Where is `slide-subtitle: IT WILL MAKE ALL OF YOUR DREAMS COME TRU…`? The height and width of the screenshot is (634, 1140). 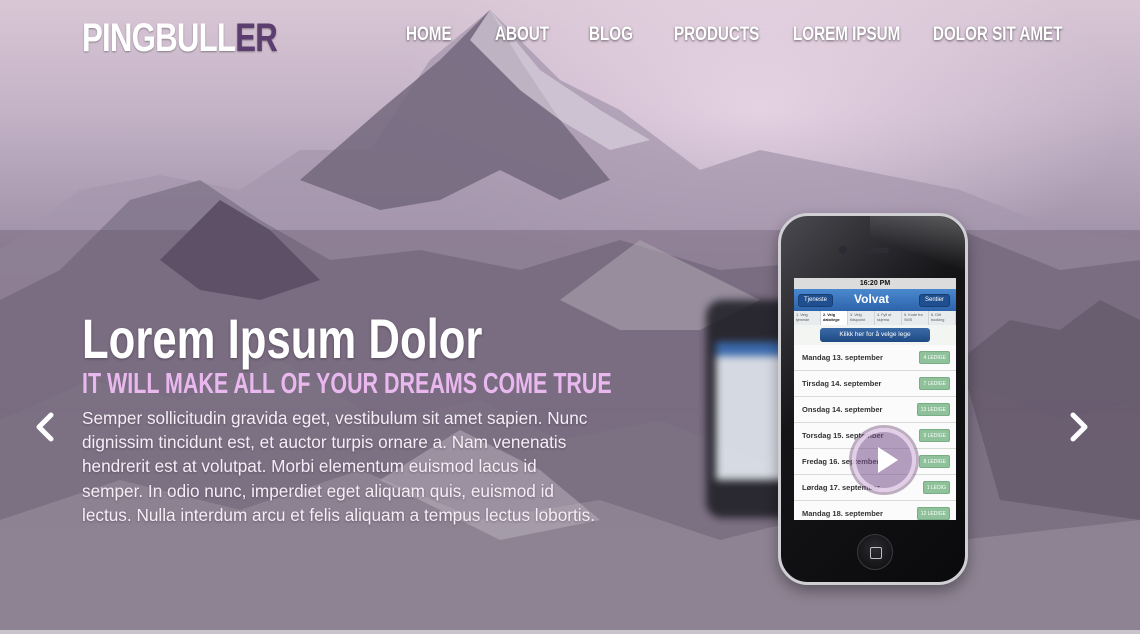 slide-subtitle: IT WILL MAKE ALL OF YOUR DREAMS COME TRU… is located at coordinates (347, 384).